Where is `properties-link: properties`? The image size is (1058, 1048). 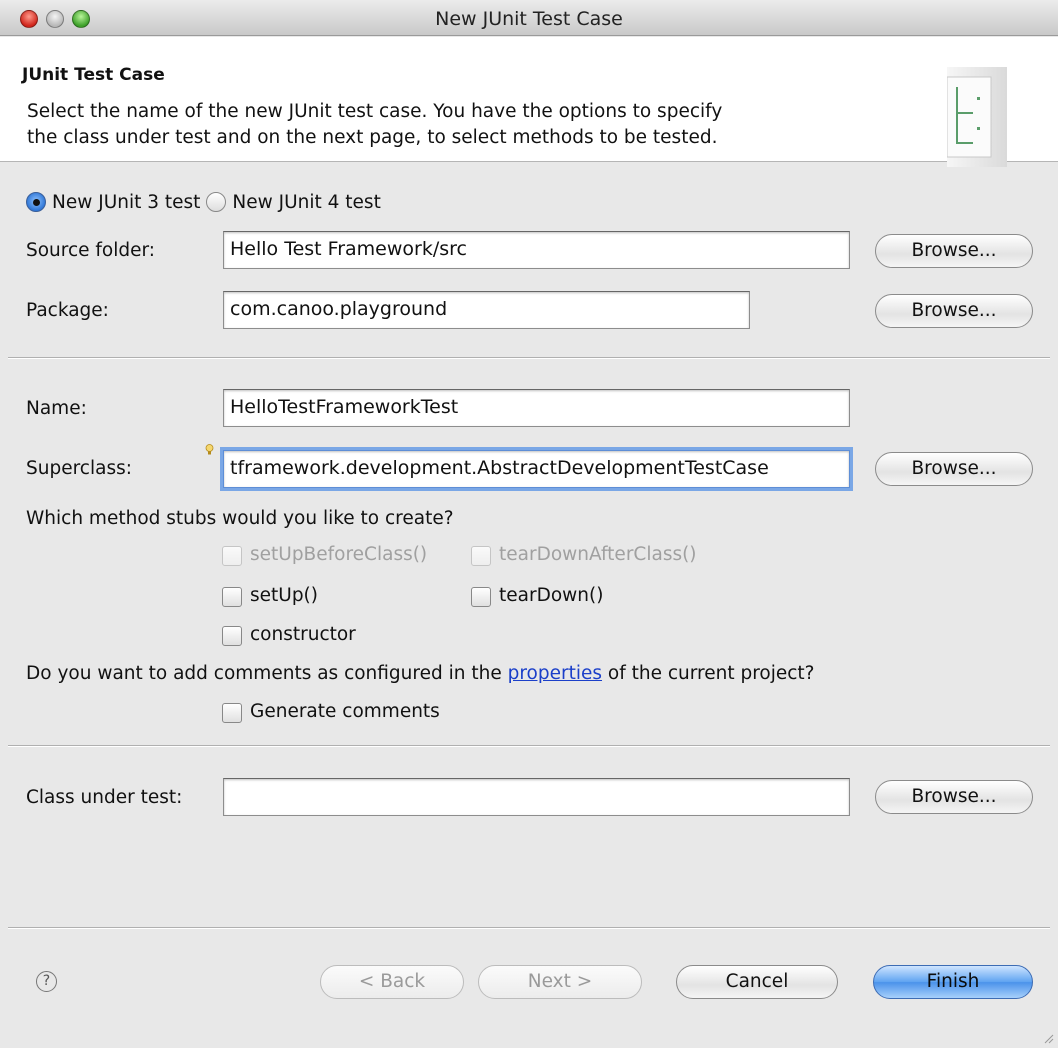 properties-link: properties is located at coordinates (555, 673).